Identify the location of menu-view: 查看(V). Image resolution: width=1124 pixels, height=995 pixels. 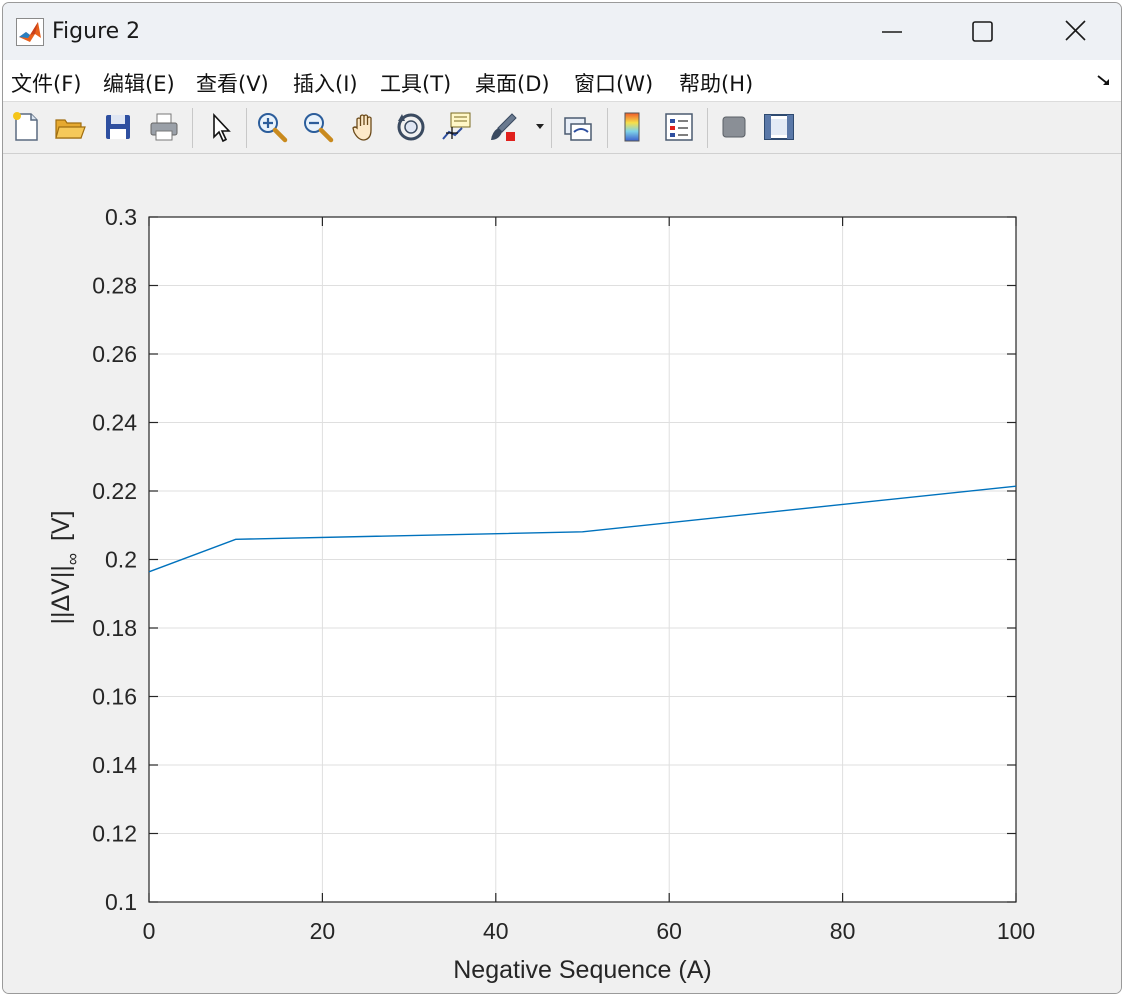
(232, 83).